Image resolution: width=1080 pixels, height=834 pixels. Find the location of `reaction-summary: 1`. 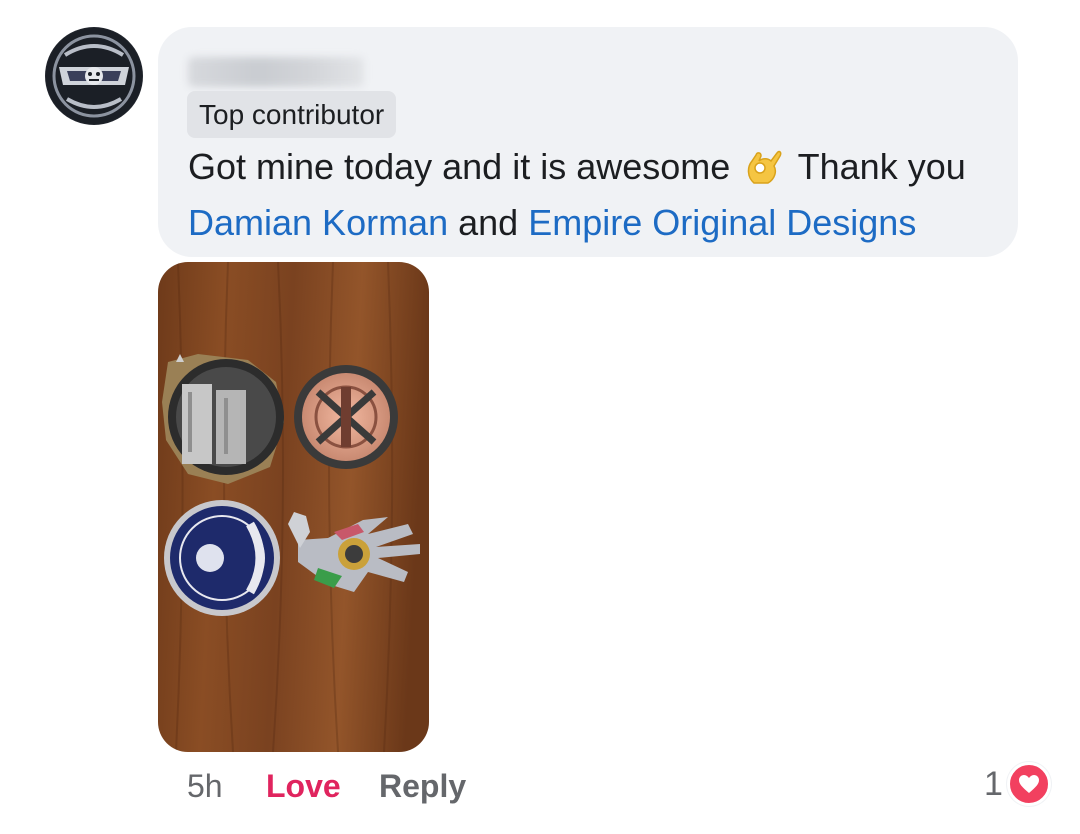

reaction-summary: 1 is located at coordinates (1017, 784).